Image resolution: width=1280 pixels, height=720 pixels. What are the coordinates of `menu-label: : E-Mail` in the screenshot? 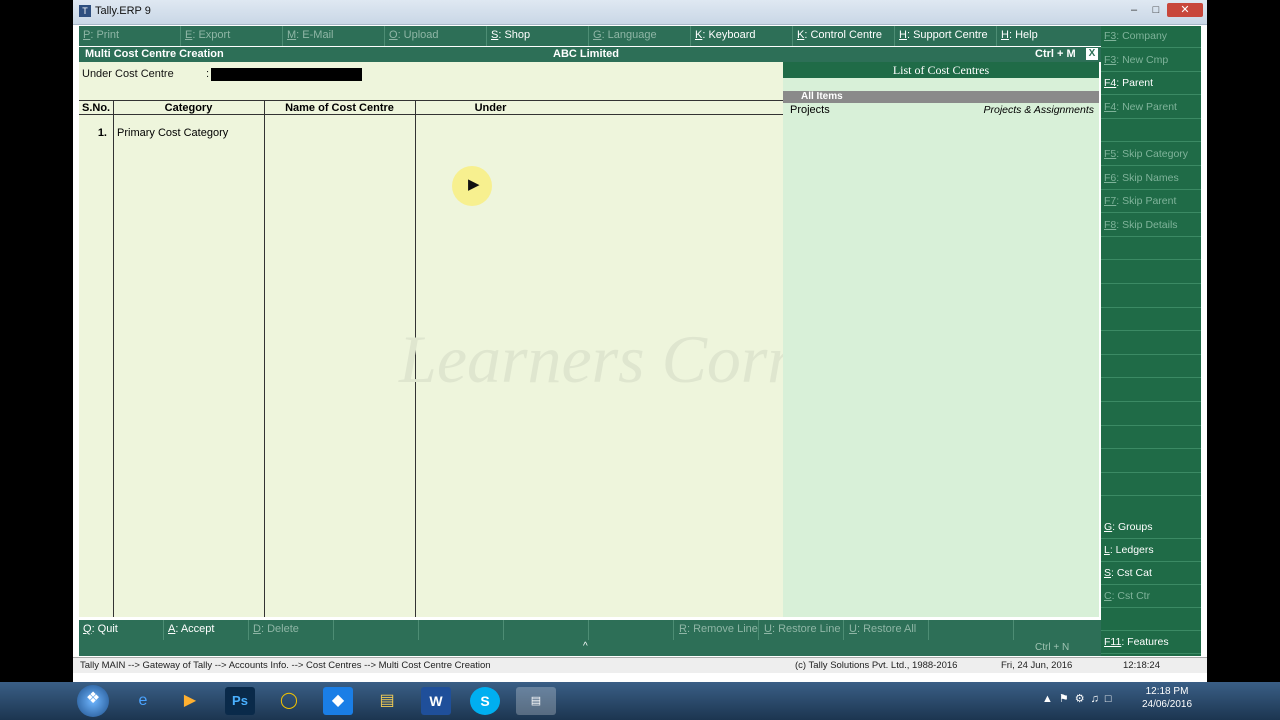 It's located at (315, 35).